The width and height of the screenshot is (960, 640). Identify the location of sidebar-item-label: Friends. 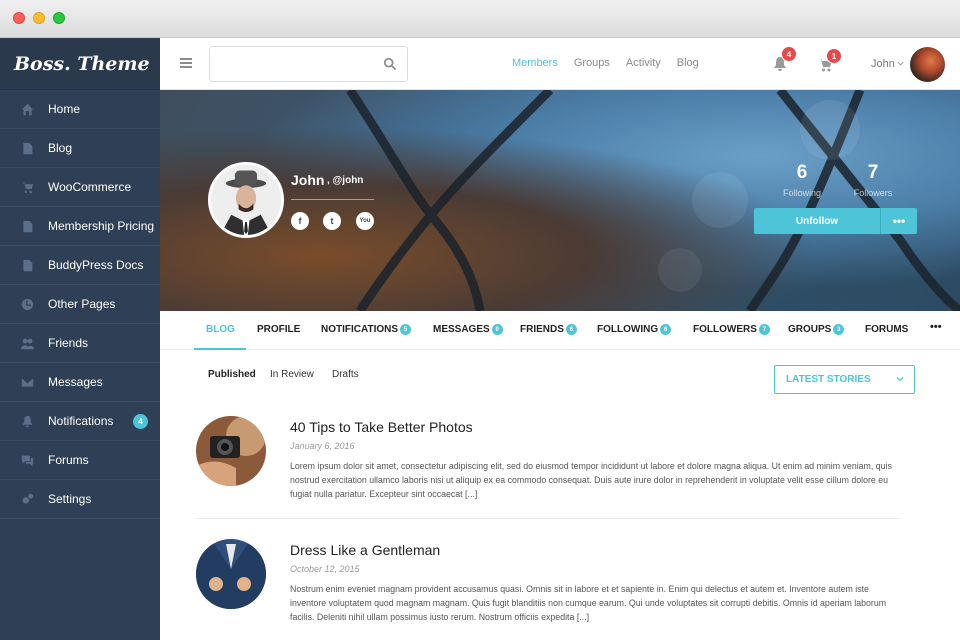
(68, 343).